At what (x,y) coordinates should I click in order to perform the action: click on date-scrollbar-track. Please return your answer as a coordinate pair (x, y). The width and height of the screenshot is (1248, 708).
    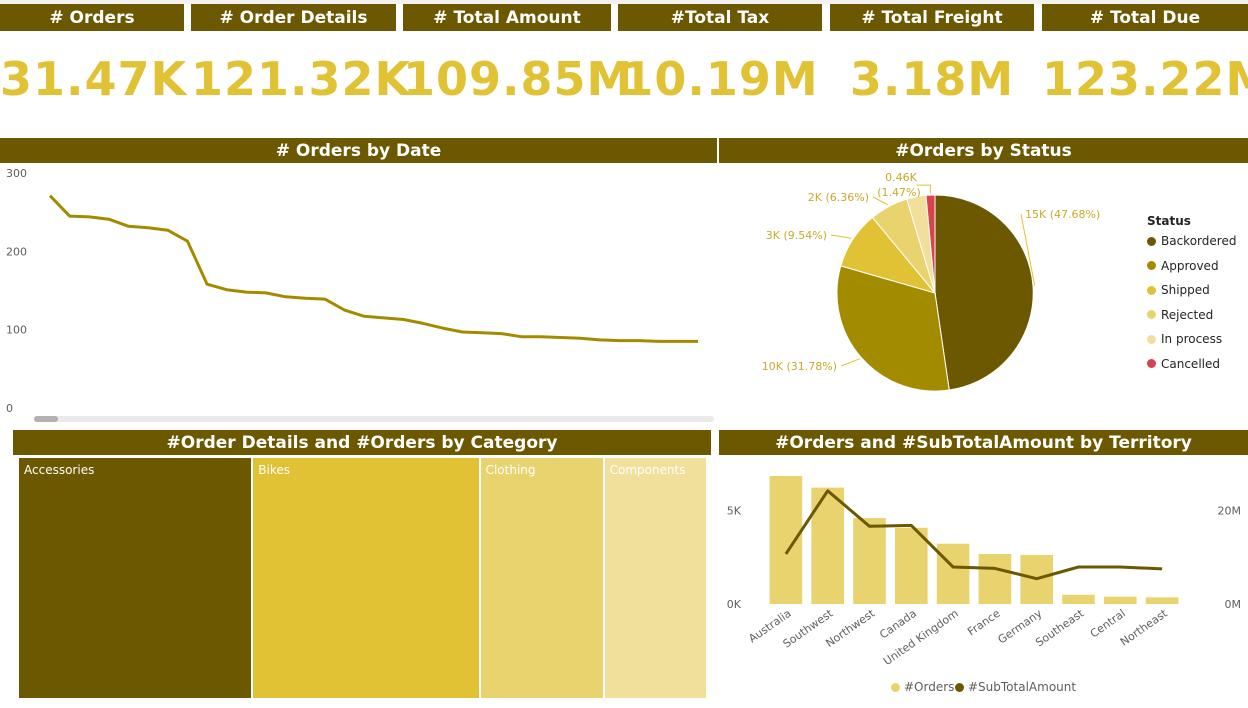
    Looking at the image, I should click on (374, 419).